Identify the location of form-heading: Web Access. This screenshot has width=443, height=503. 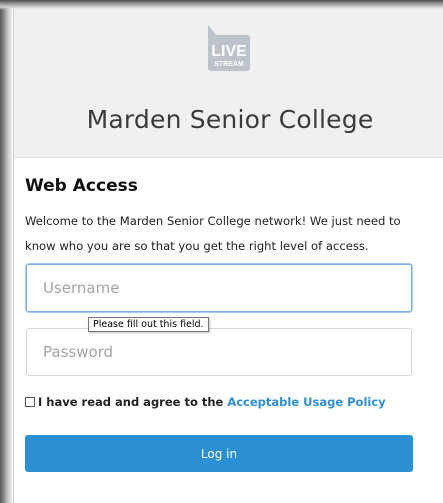
(81, 186).